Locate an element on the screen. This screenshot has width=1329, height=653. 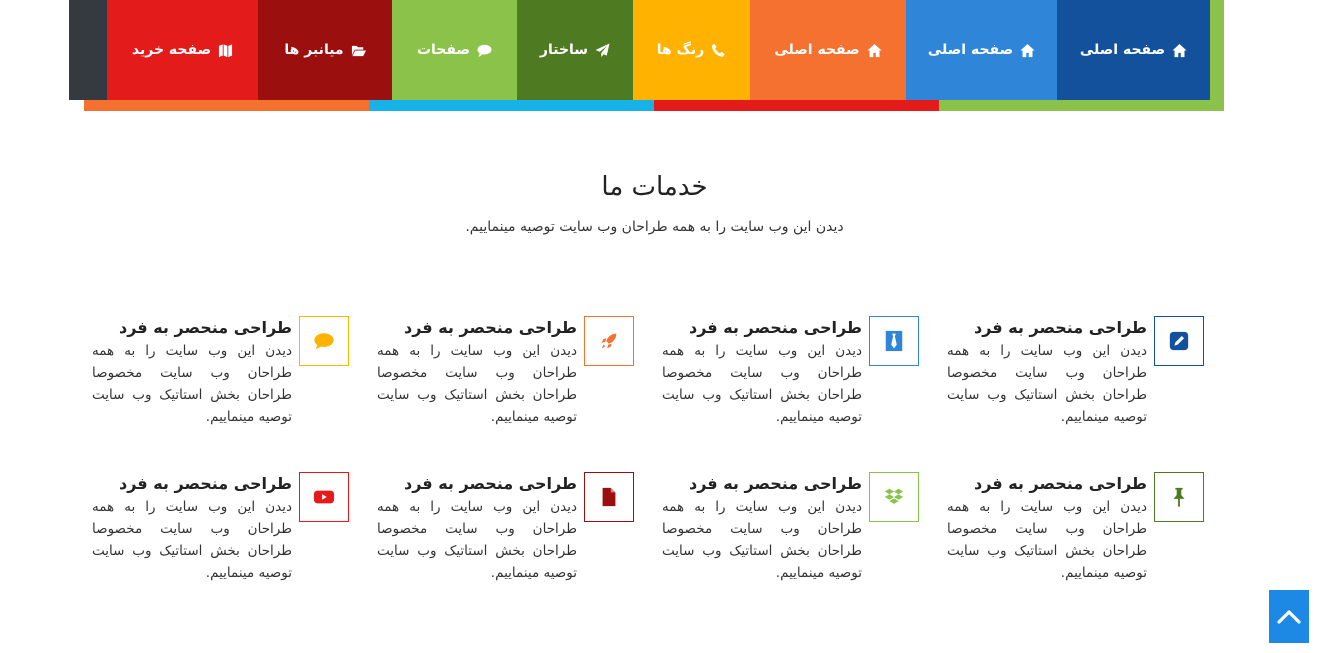
nav-item-label: ساختار is located at coordinates (564, 50).